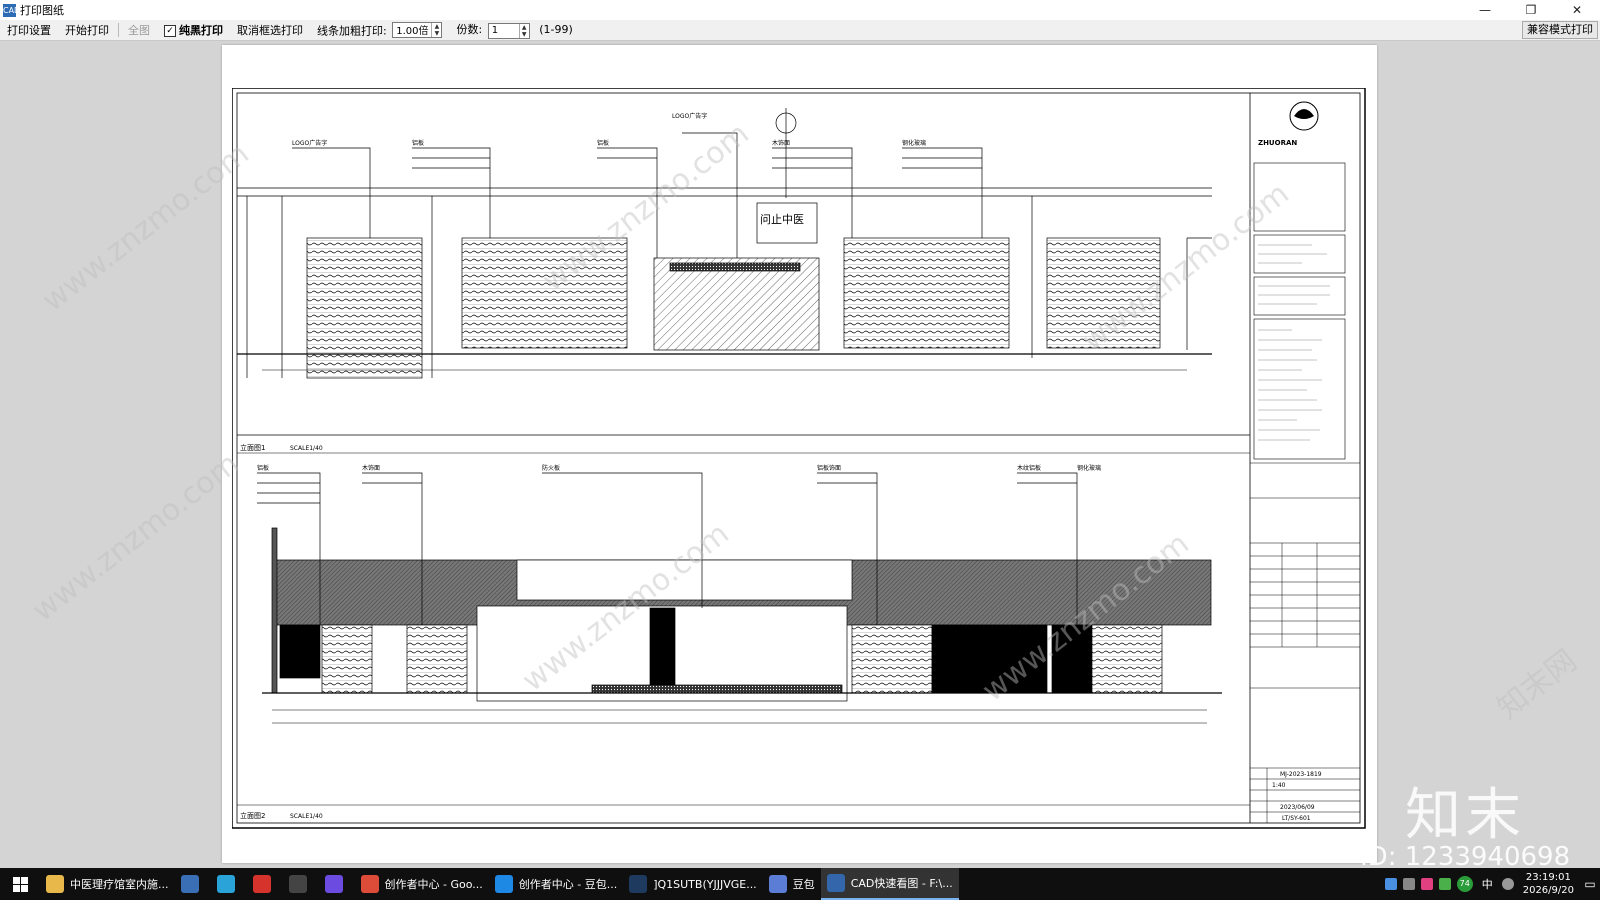 This screenshot has width=1600, height=900. What do you see at coordinates (371, 468) in the screenshot?
I see `annotation-bottom-1: 木饰面` at bounding box center [371, 468].